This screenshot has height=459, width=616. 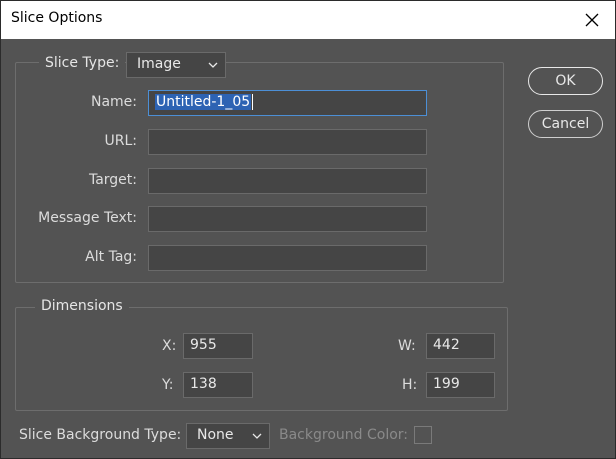 I want to click on h-label: H:, so click(x=410, y=385).